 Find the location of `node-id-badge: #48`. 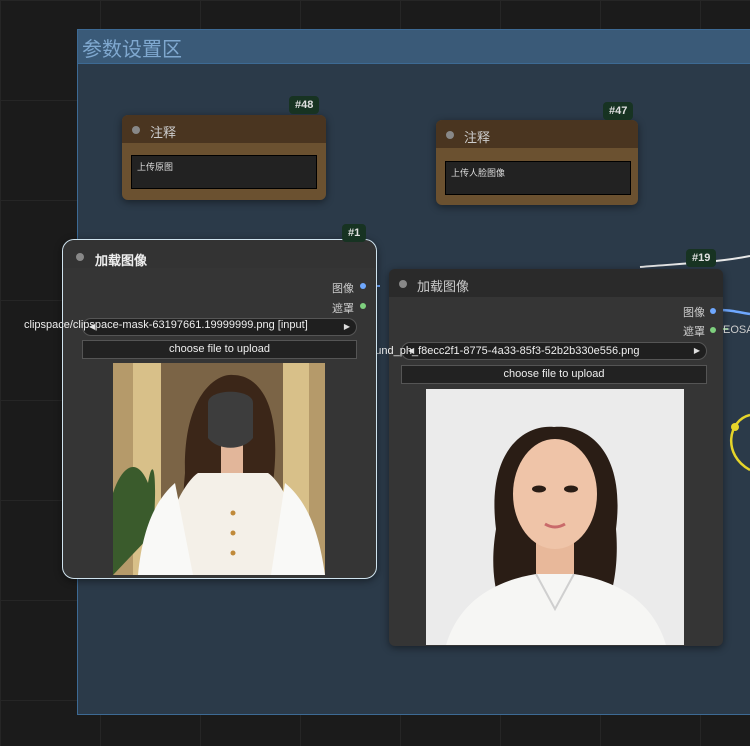

node-id-badge: #48 is located at coordinates (304, 105).